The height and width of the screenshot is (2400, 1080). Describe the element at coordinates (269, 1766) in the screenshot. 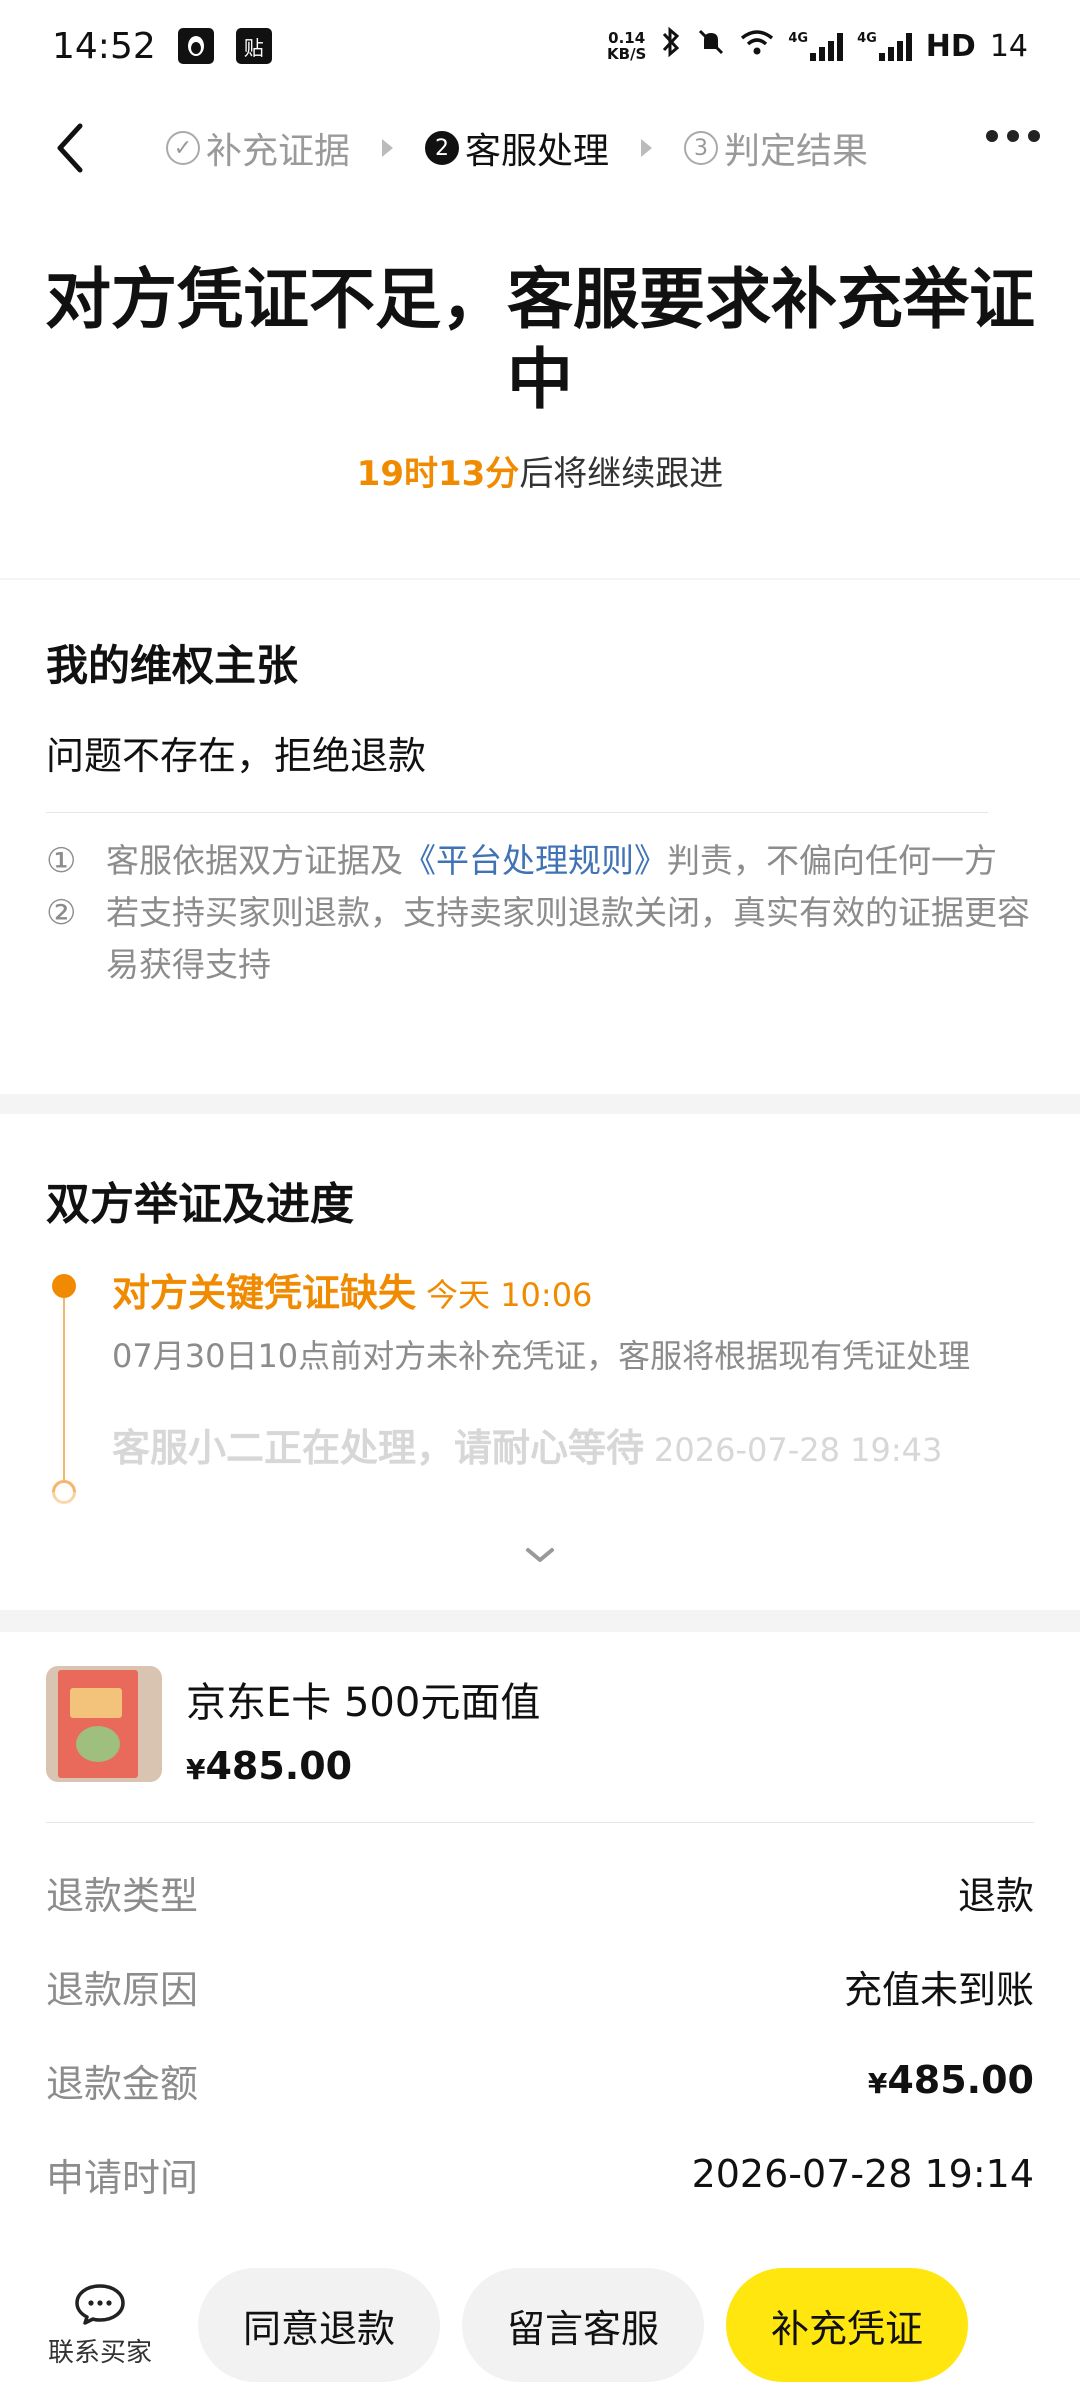

I see `product-price: ¥485.00` at that location.